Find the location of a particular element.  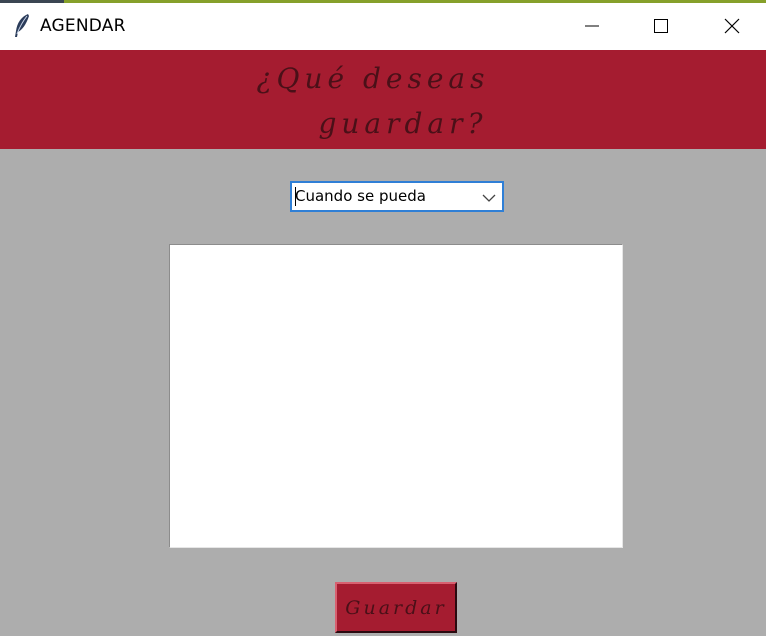

page-title: ¿Qué deseas guardar? is located at coordinates (383, 101).